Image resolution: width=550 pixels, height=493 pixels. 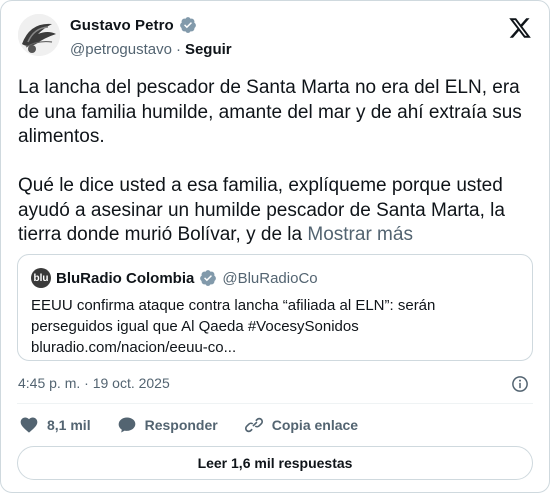 I want to click on like-button: 8,1 mil, so click(x=55, y=425).